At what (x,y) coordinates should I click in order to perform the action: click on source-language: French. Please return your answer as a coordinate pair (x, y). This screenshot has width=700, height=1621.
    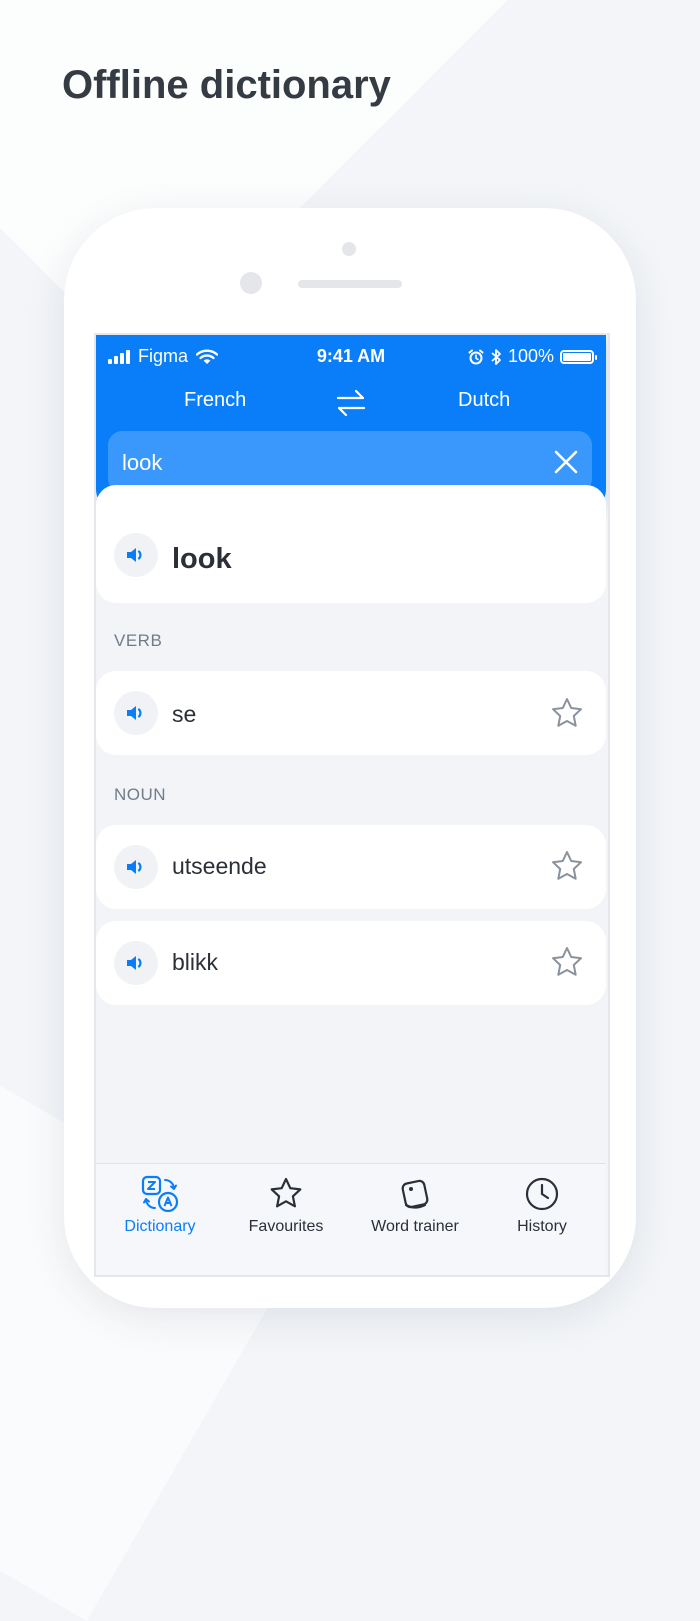
    Looking at the image, I should click on (264, 400).